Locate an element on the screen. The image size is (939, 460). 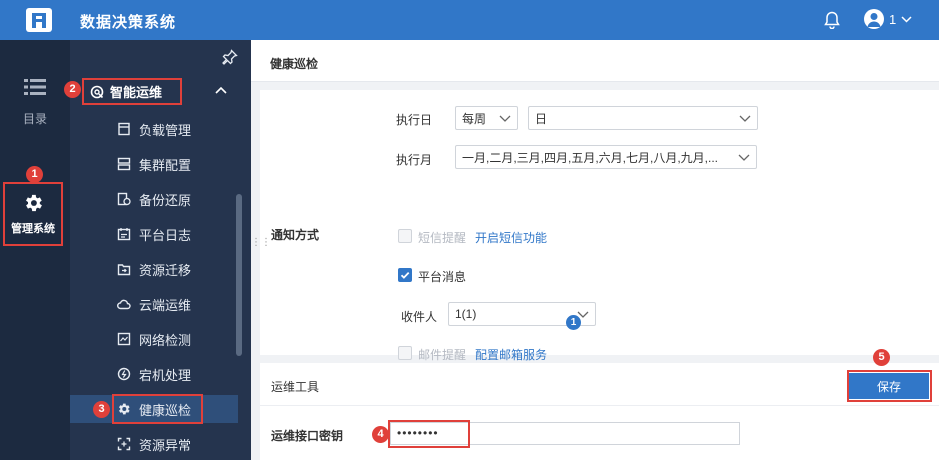
logo-icon is located at coordinates (39, 20).